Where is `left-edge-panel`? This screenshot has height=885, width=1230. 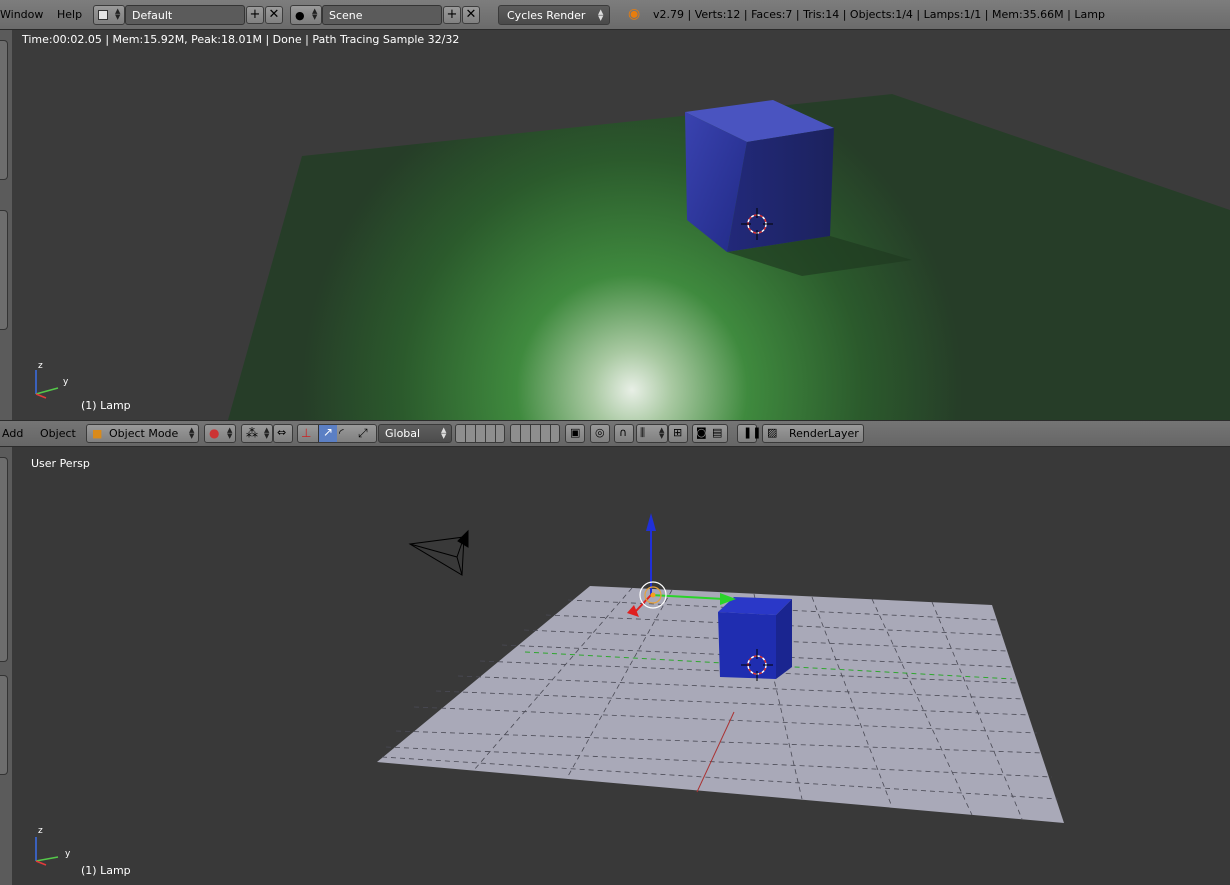 left-edge-panel is located at coordinates (6, 225).